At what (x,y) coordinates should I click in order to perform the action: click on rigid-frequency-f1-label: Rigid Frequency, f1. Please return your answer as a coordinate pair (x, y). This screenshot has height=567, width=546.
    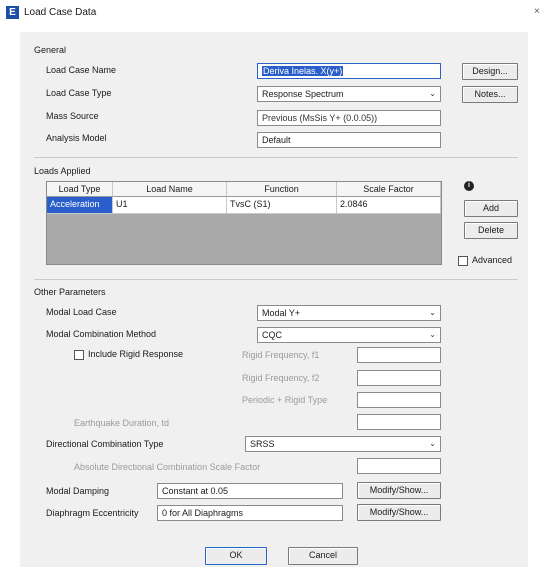
    Looking at the image, I should click on (281, 355).